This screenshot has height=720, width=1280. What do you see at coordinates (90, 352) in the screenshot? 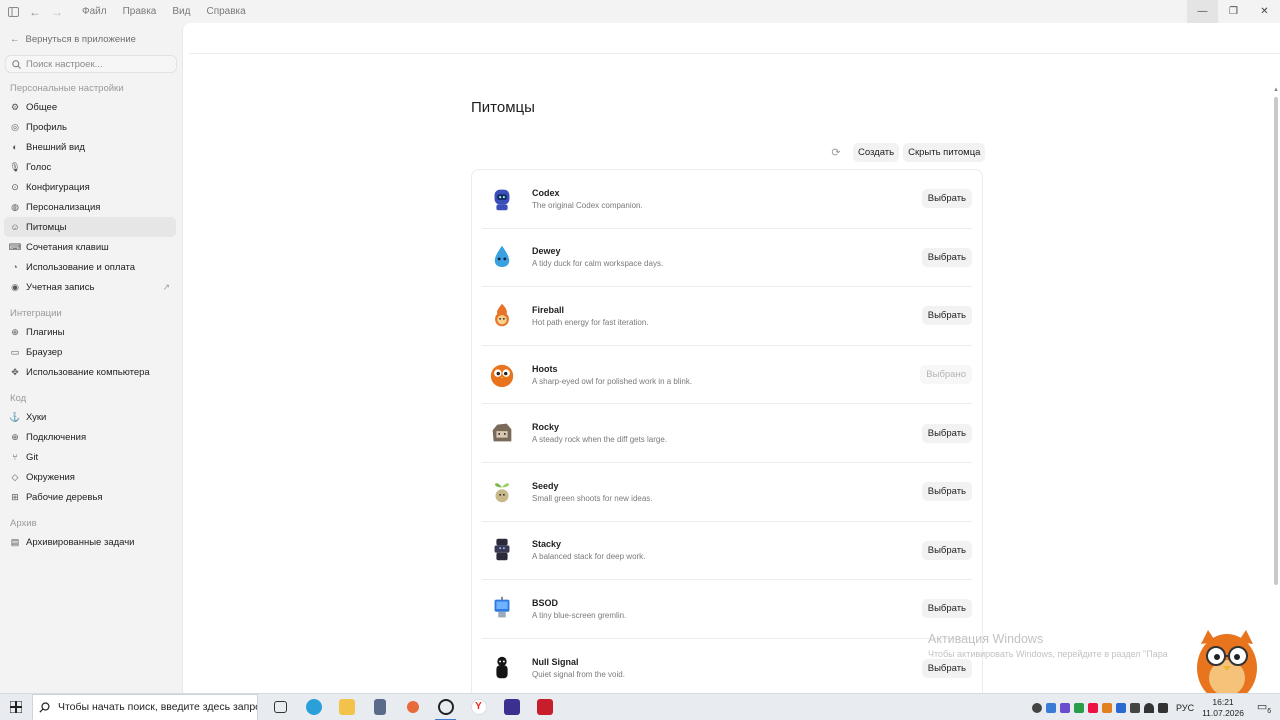
I see `sidebar-item: ▭ Браузер` at bounding box center [90, 352].